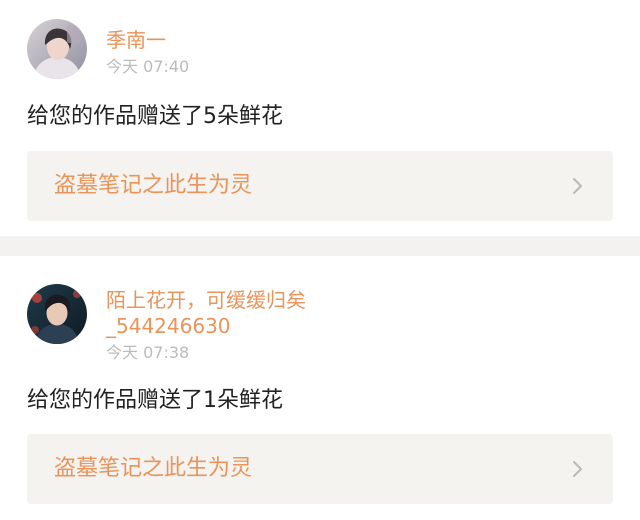 This screenshot has height=520, width=640. I want to click on gift-message: 给您的作品赠送了1朵鲜花, so click(155, 400).